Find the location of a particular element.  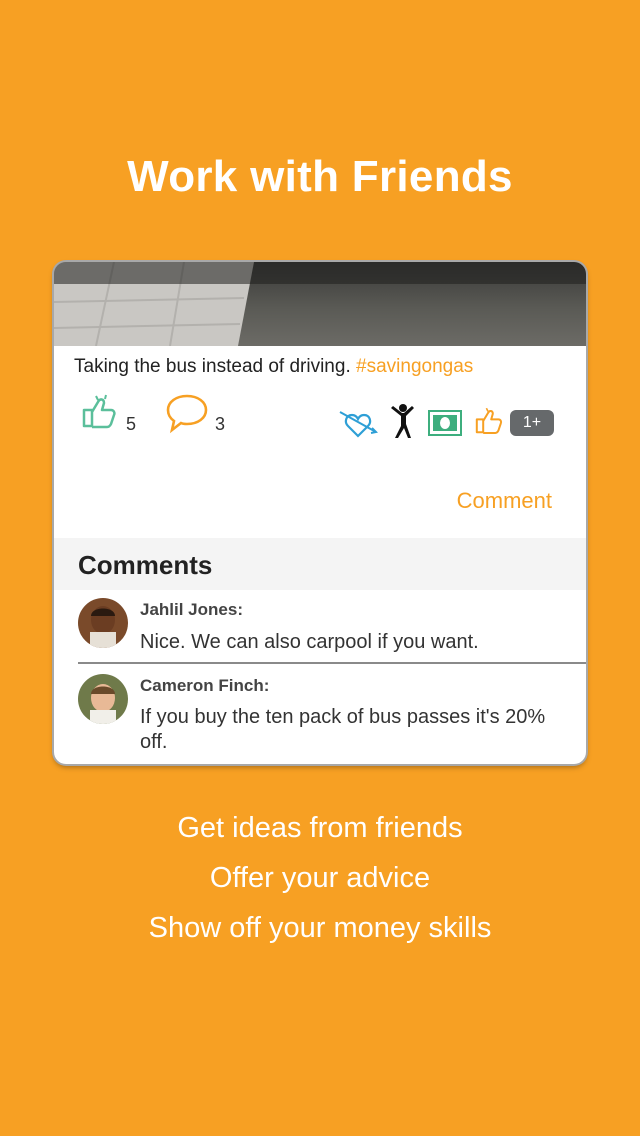

comments-count: 3 is located at coordinates (220, 424).